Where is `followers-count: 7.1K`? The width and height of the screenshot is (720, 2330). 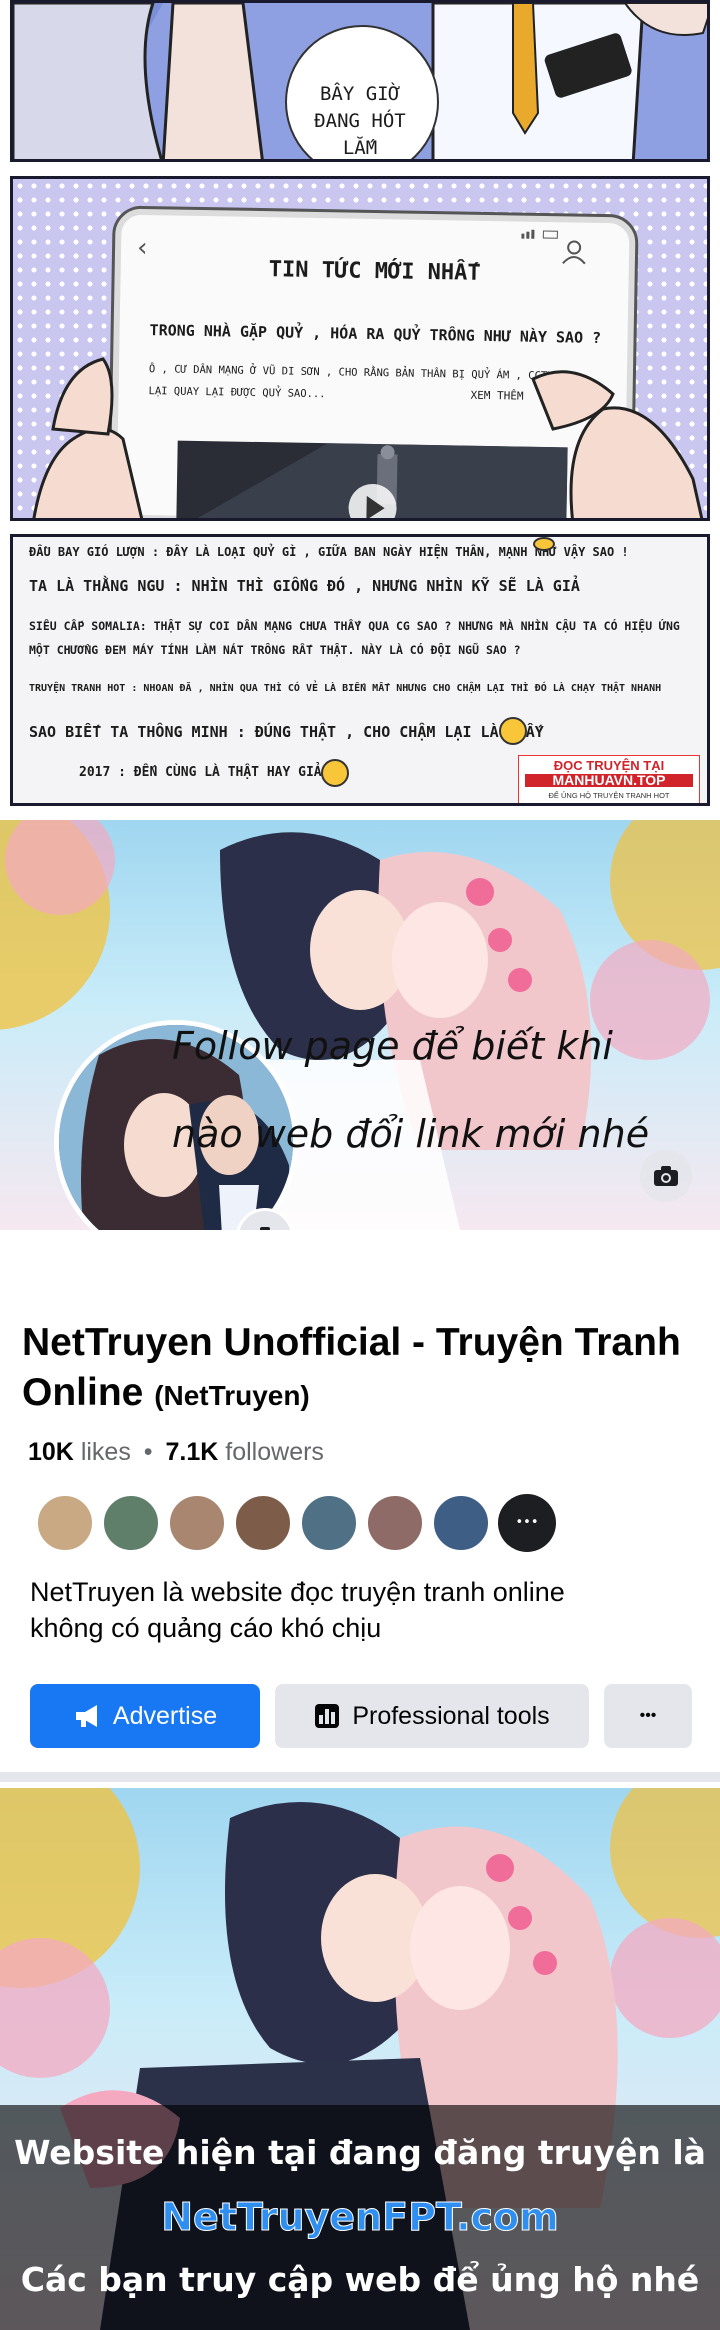
followers-count: 7.1K is located at coordinates (192, 1452).